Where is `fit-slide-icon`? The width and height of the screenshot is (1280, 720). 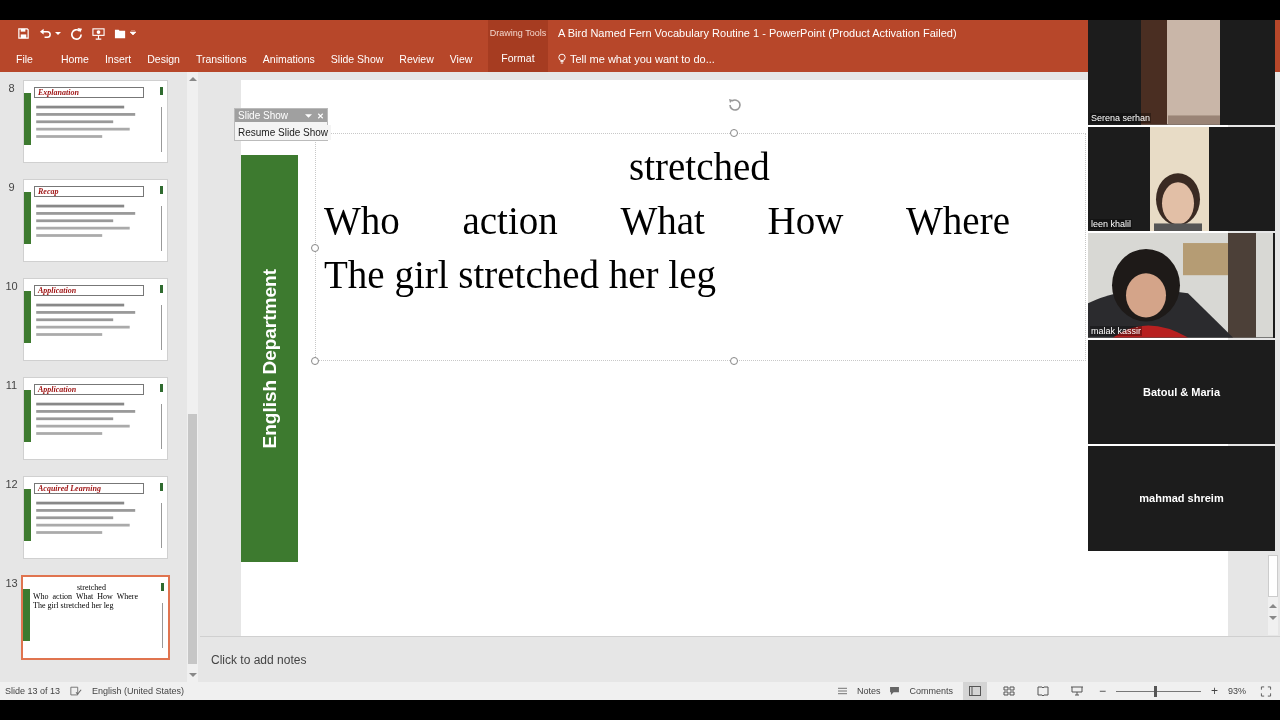
fit-slide-icon is located at coordinates (1266, 691).